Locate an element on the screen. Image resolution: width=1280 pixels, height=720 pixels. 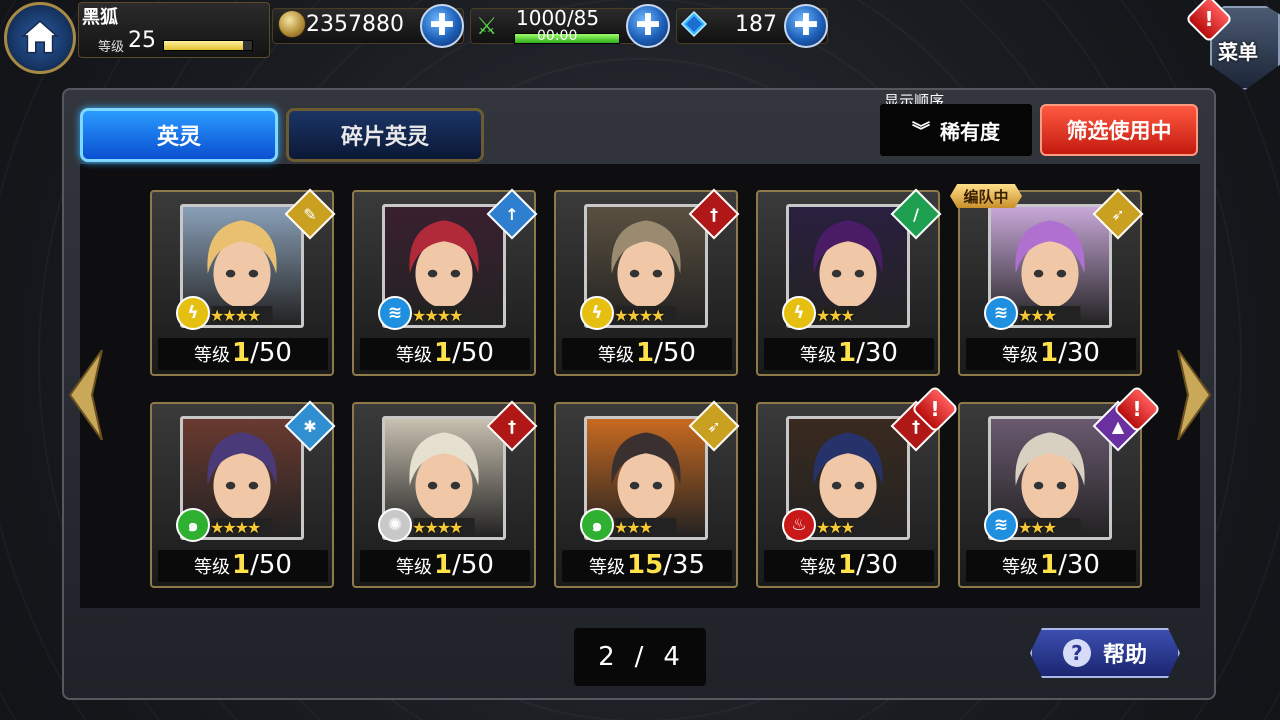
prev-page-arrow-icon is located at coordinates (86, 395).